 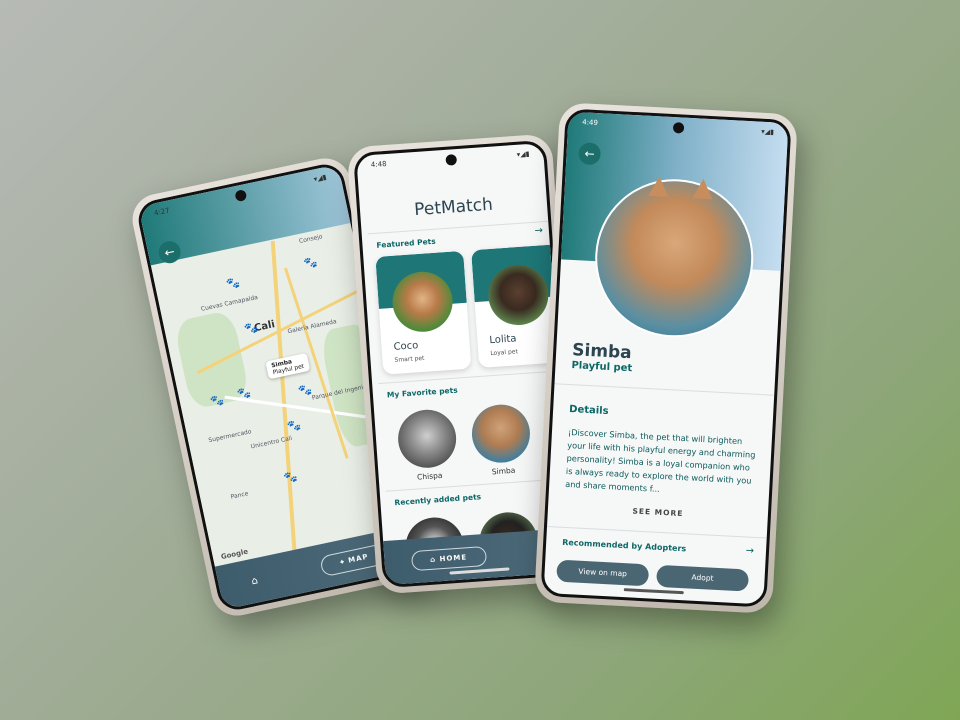 What do you see at coordinates (429, 476) in the screenshot?
I see `favorite-pet-name: Chispa` at bounding box center [429, 476].